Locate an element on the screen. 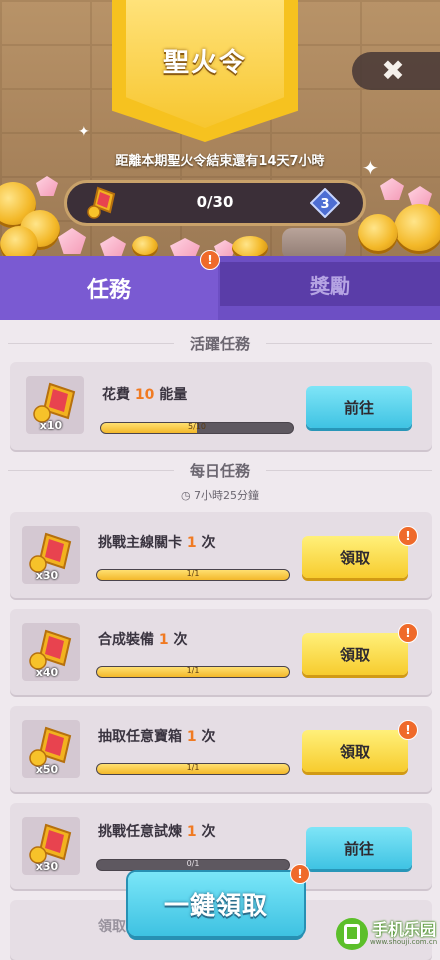 The height and width of the screenshot is (960, 440). tab-tasks: 任務 is located at coordinates (109, 288).